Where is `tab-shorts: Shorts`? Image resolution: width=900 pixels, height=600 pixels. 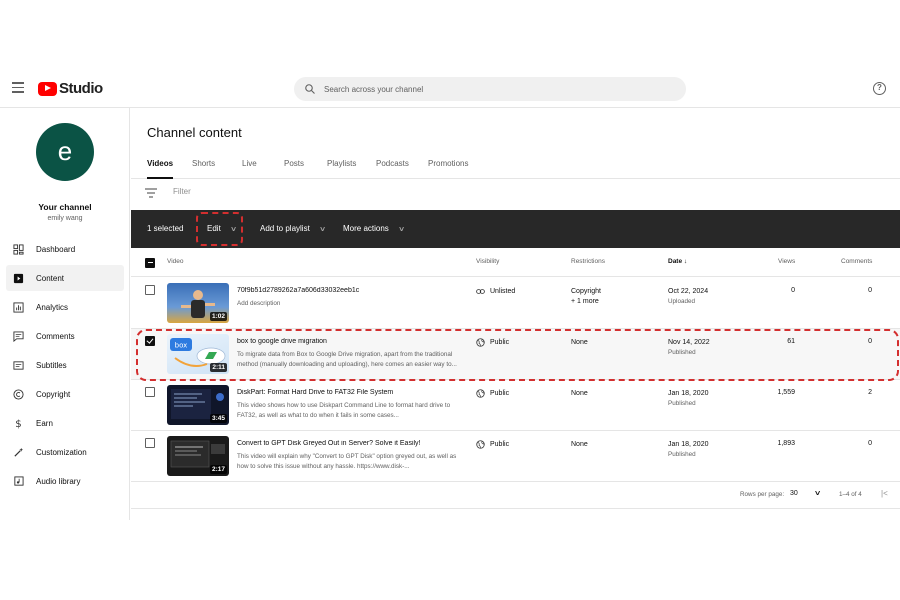 tab-shorts: Shorts is located at coordinates (203, 169).